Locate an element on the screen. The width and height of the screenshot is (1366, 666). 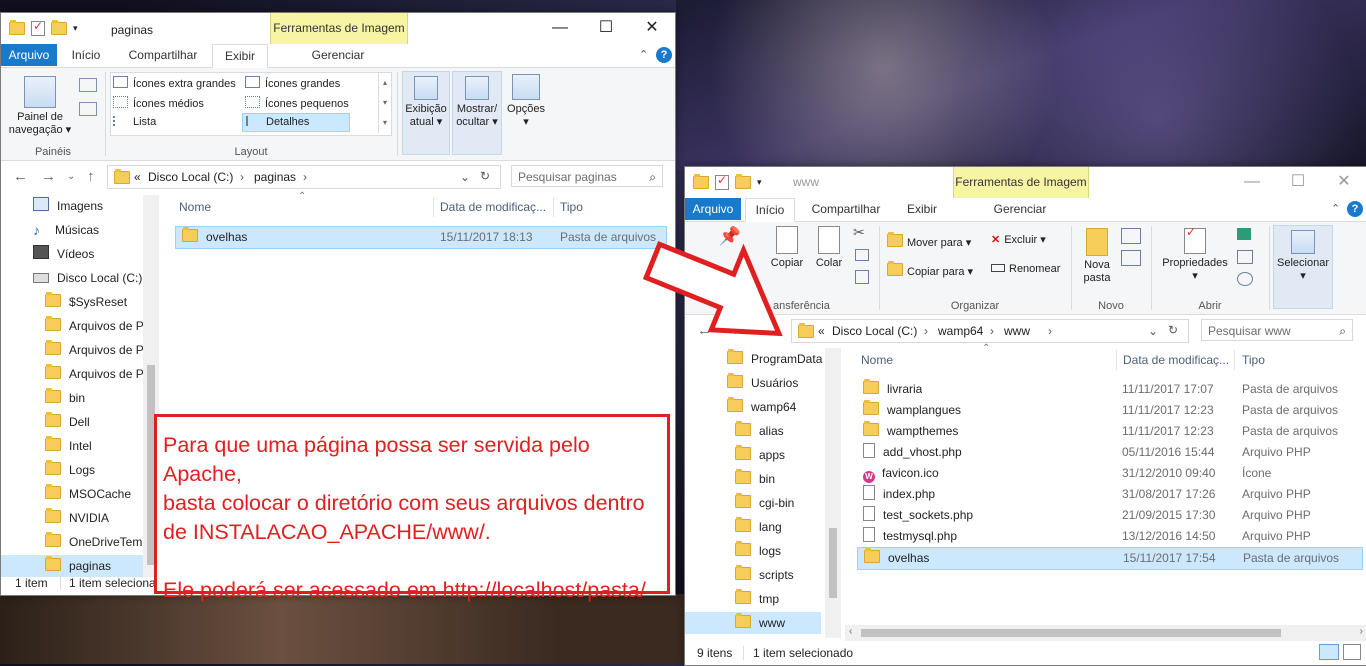
nav-item-imagens: Imagens is located at coordinates (68, 206).